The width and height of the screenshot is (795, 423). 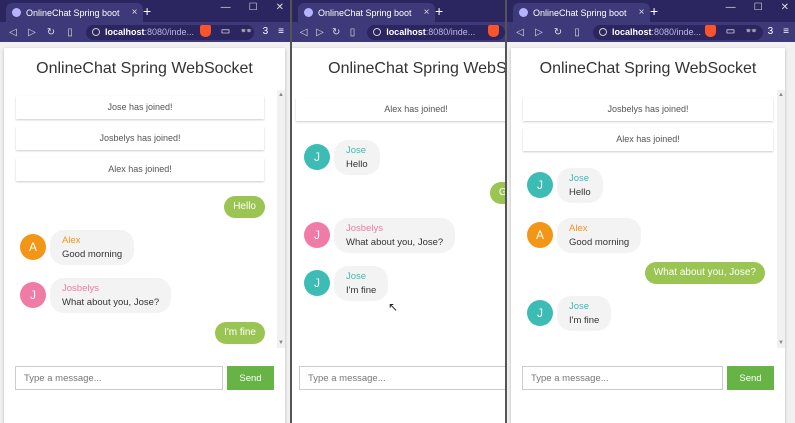 I want to click on join-event: Josbelys has joined!, so click(x=140, y=138).